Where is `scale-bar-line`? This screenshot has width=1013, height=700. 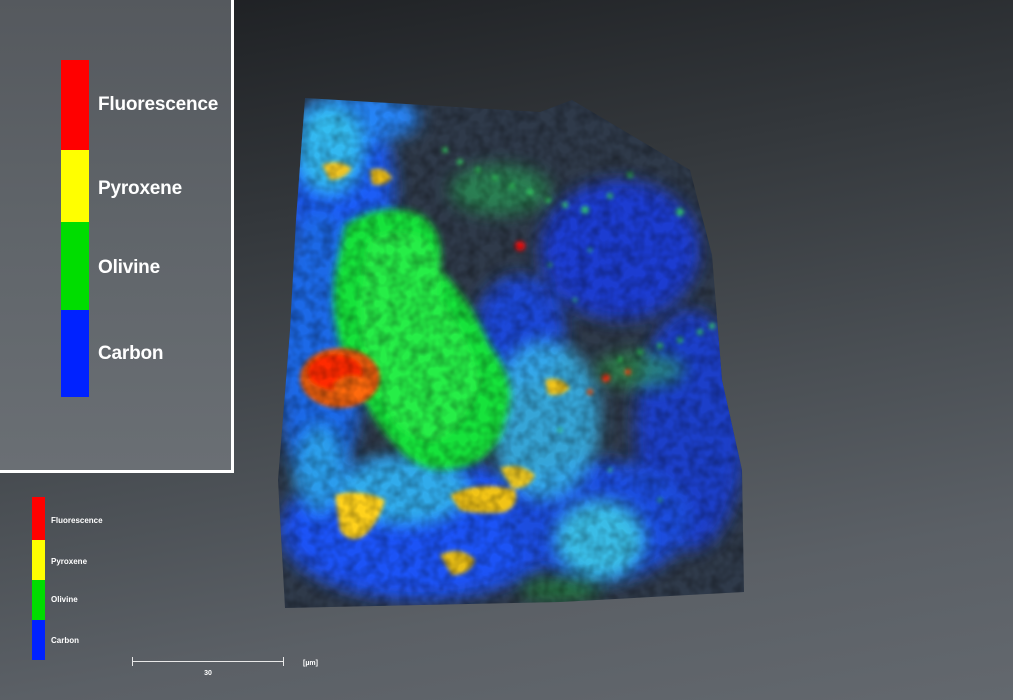 scale-bar-line is located at coordinates (208, 661).